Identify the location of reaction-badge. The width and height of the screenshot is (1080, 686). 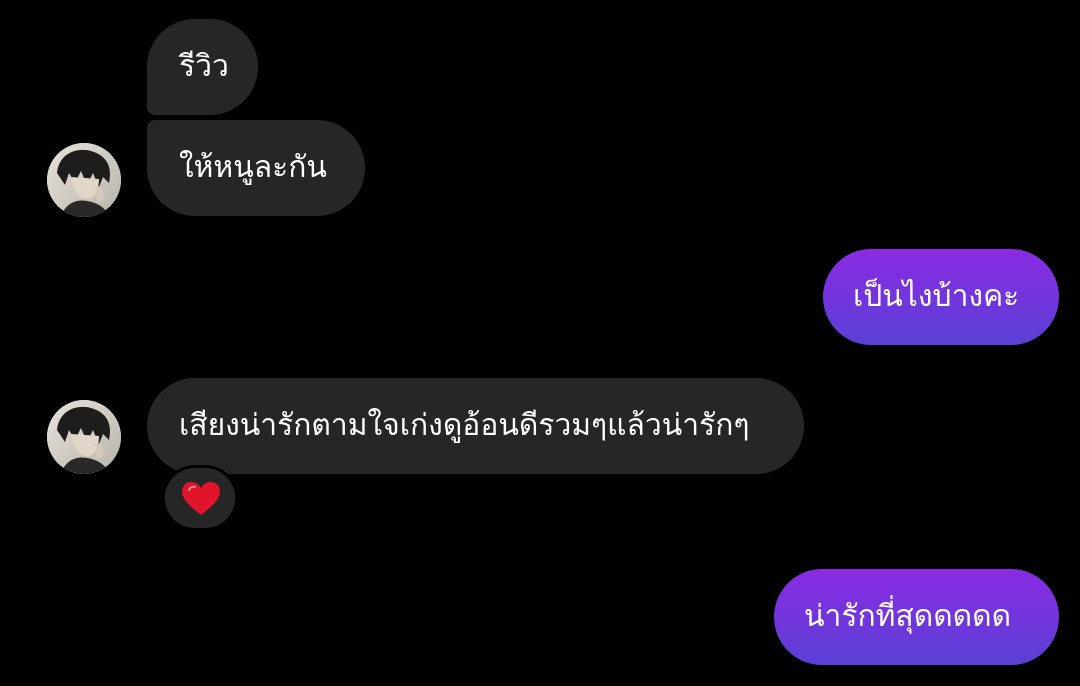
(200, 498).